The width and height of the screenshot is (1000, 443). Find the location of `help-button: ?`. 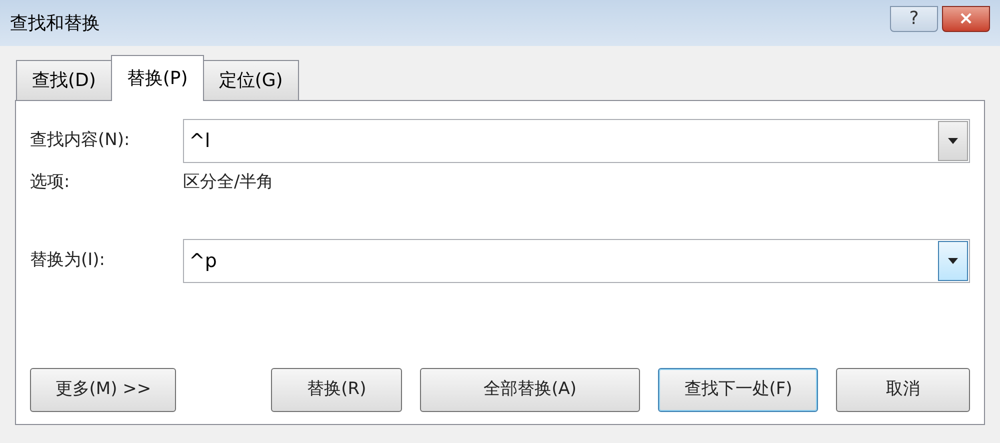

help-button: ? is located at coordinates (914, 19).